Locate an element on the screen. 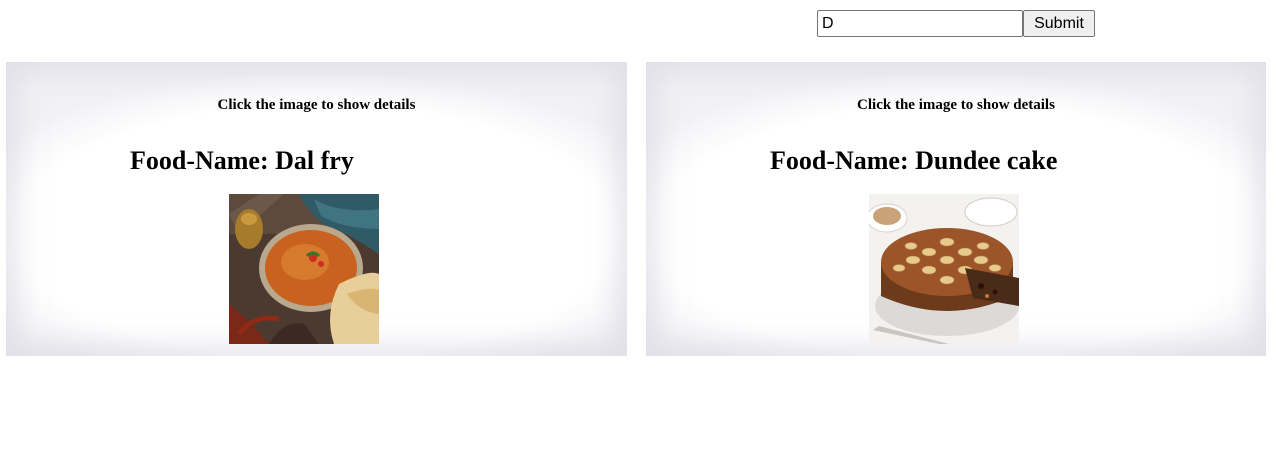 This screenshot has width=1277, height=470. food-image-dundee-cake is located at coordinates (944, 269).